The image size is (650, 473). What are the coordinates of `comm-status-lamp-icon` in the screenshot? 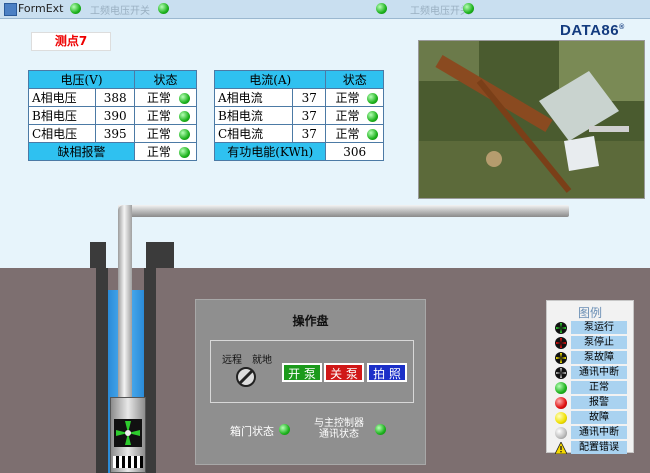 It's located at (380, 429).